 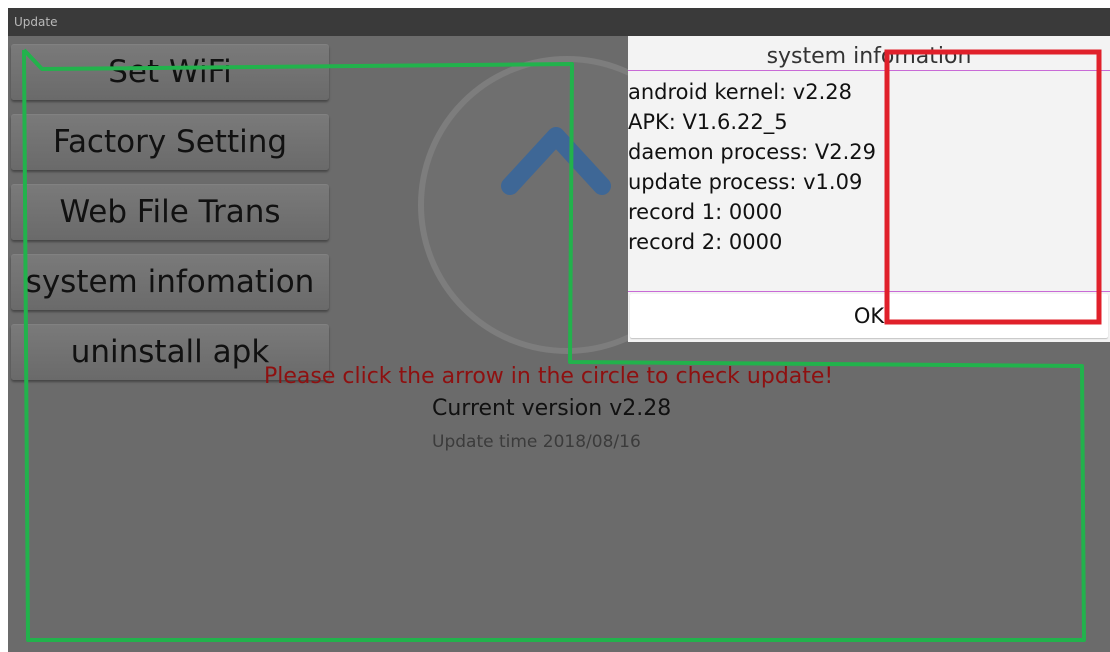 What do you see at coordinates (745, 182) in the screenshot?
I see `info-update-process: update process: v1.09` at bounding box center [745, 182].